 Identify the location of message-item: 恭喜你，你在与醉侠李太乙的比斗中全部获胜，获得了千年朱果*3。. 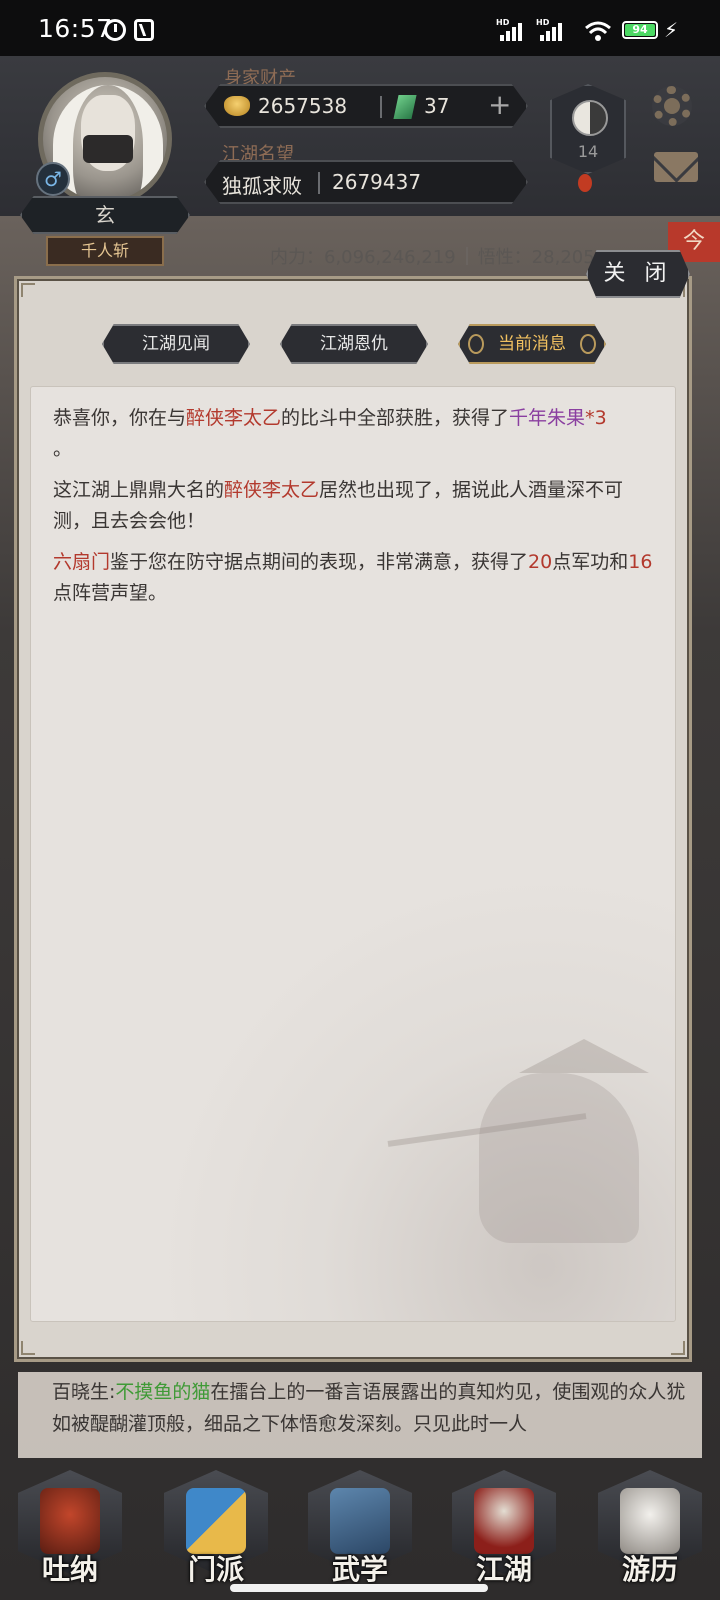
(330, 433).